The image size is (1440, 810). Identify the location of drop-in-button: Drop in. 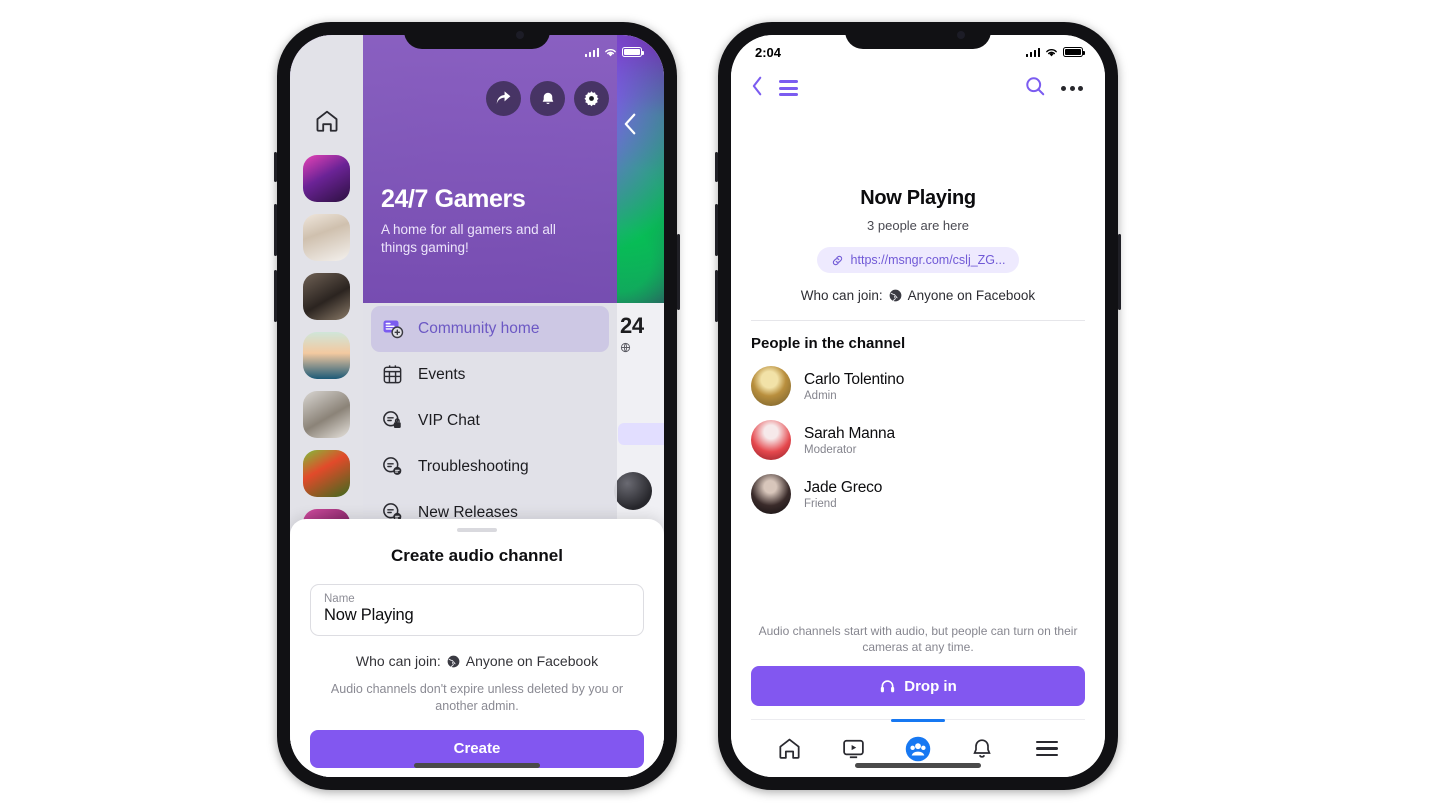
(918, 686).